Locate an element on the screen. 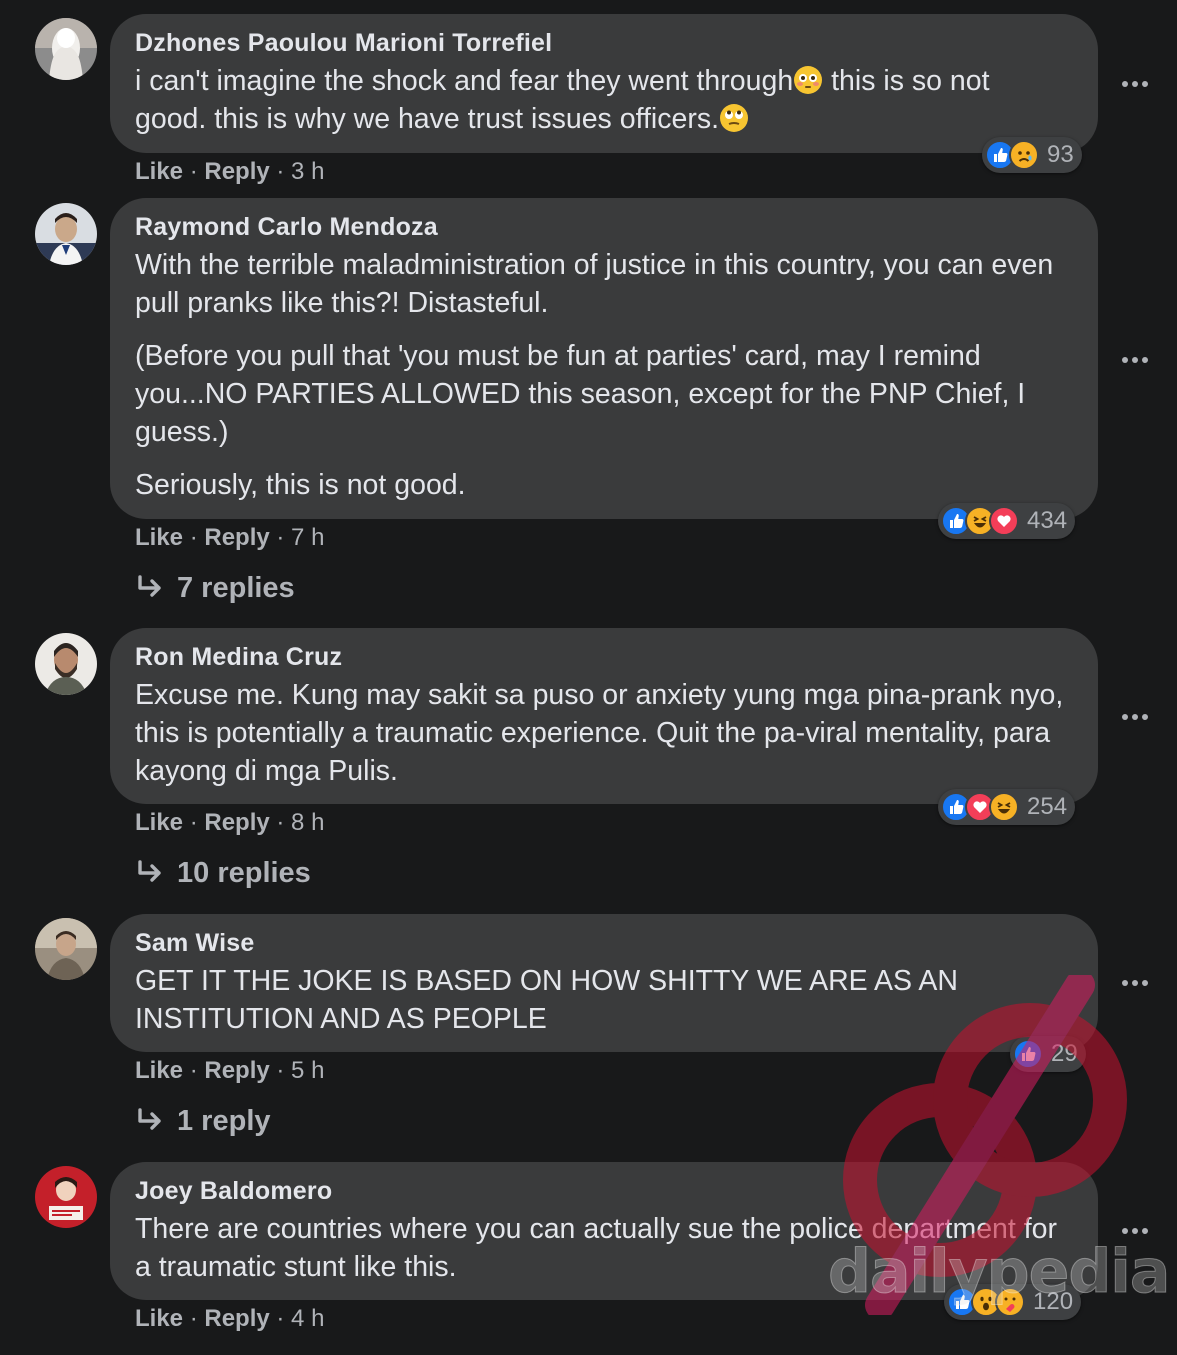  comment-author: Raymond Carlo Mendoza is located at coordinates (601, 227).